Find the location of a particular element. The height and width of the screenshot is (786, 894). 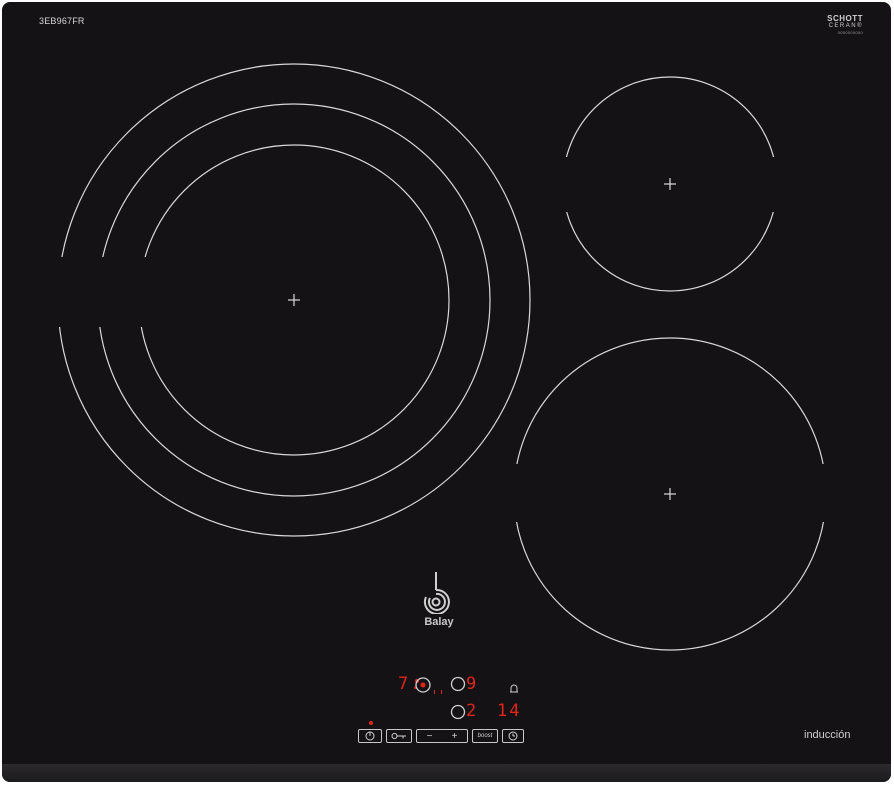

bottom-right-zone-select-icon is located at coordinates (458, 712).